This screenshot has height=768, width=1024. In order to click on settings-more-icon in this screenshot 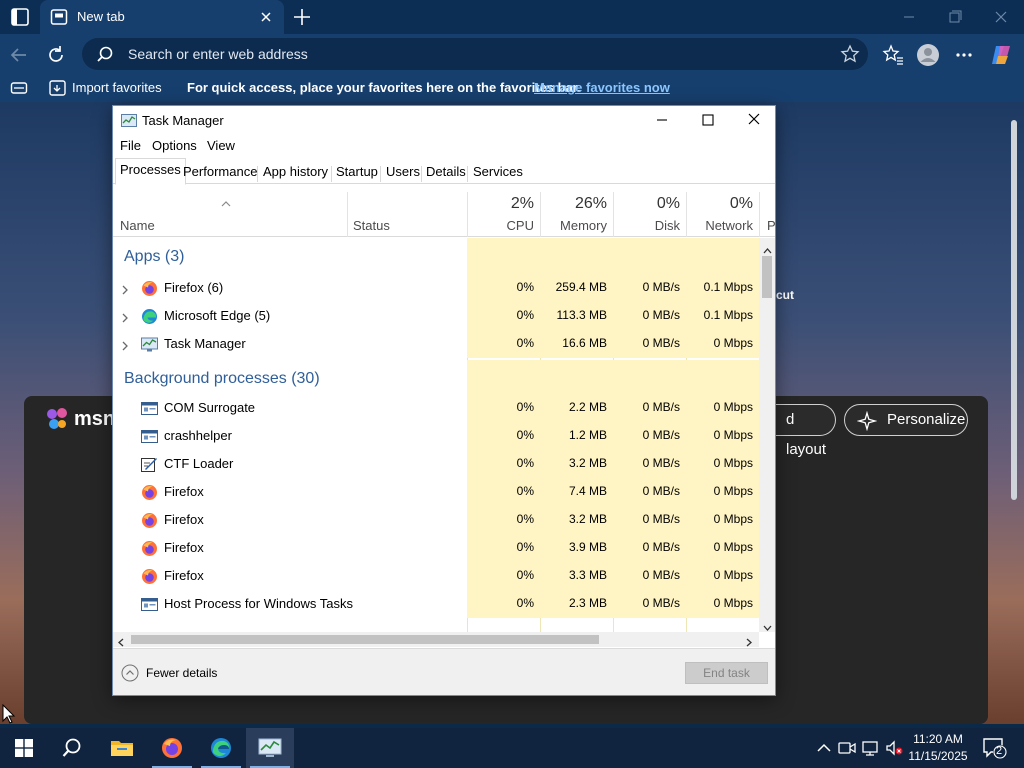, I will do `click(964, 55)`.